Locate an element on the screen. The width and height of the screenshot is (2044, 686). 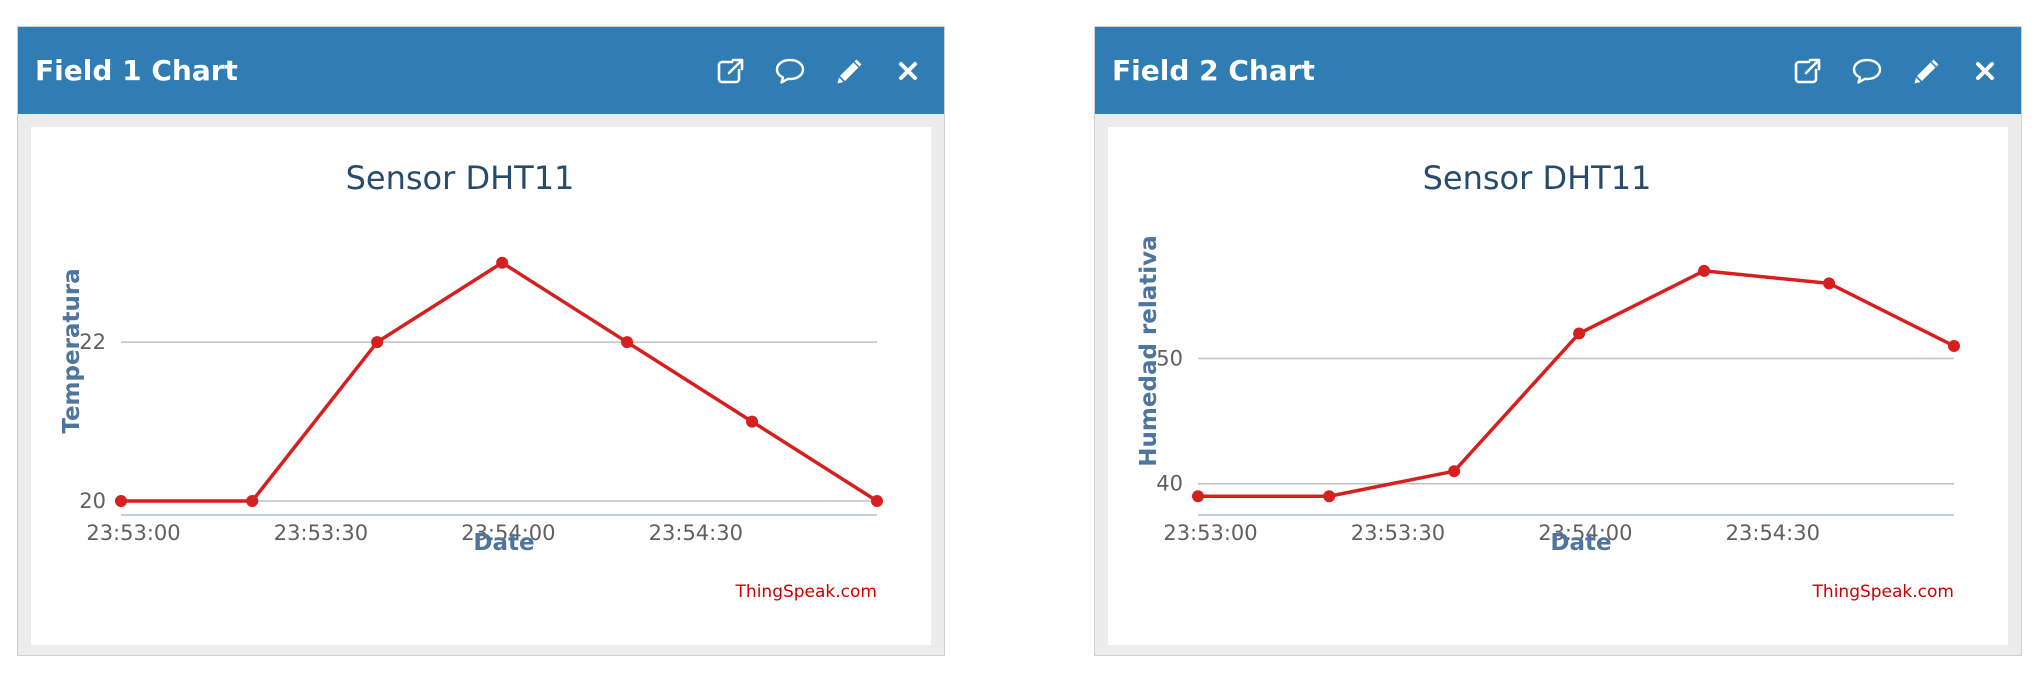
y-tick-label: 20 is located at coordinates (92, 501).